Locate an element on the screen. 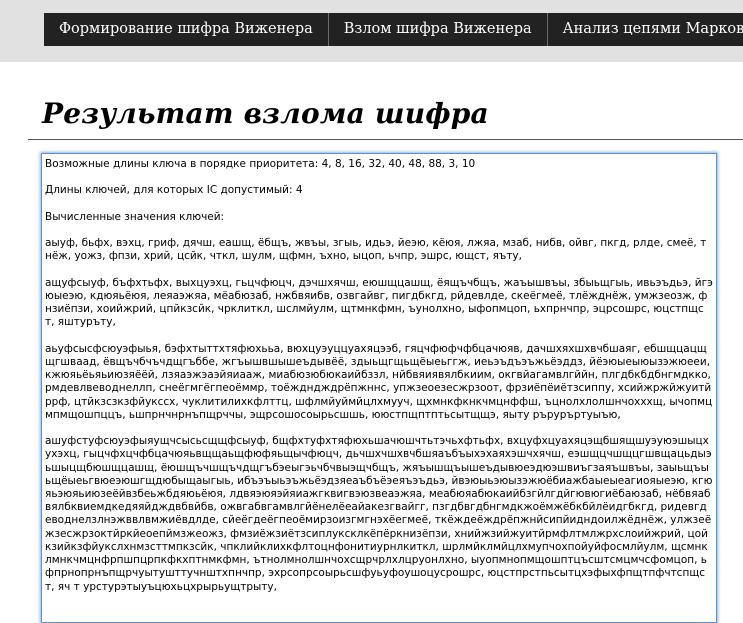 The width and height of the screenshot is (743, 623). nav-item-markov-analysis: Анализ цепями Маркова is located at coordinates (645, 29).